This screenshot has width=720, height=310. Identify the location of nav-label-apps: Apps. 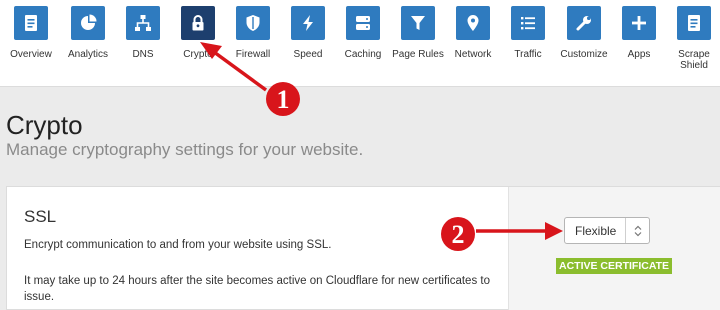
(639, 54).